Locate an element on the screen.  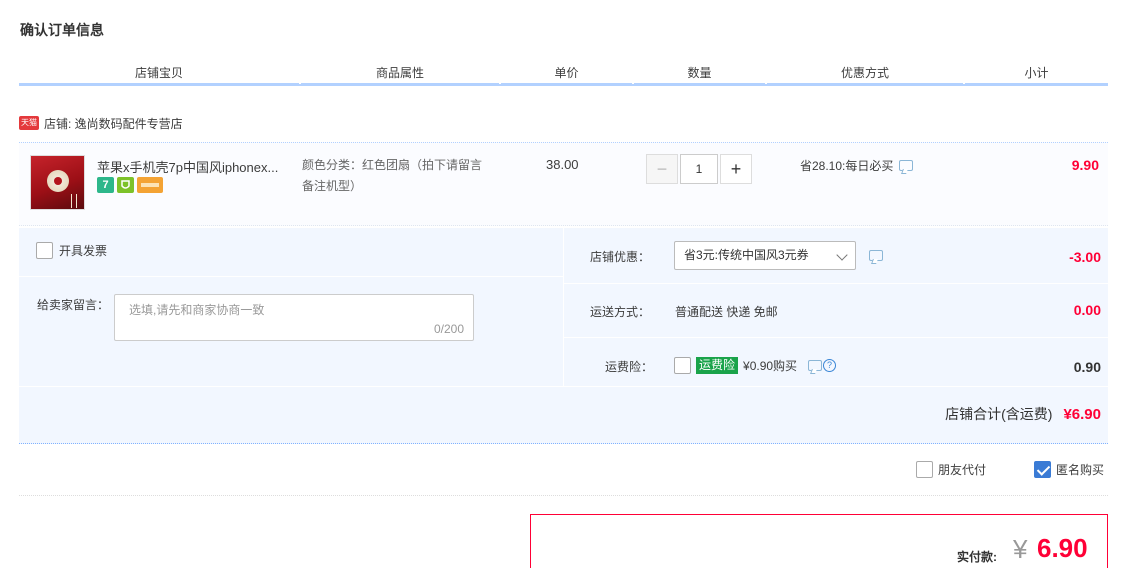
header-attributes: 商品属性 is located at coordinates (399, 73).